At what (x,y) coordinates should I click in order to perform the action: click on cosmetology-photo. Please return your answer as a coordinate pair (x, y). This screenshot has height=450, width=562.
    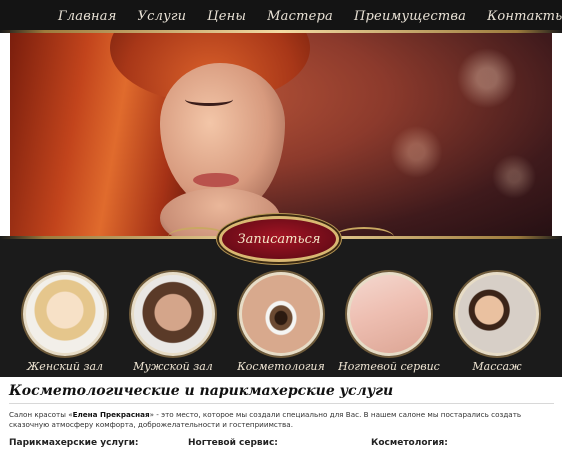
    Looking at the image, I should click on (281, 314).